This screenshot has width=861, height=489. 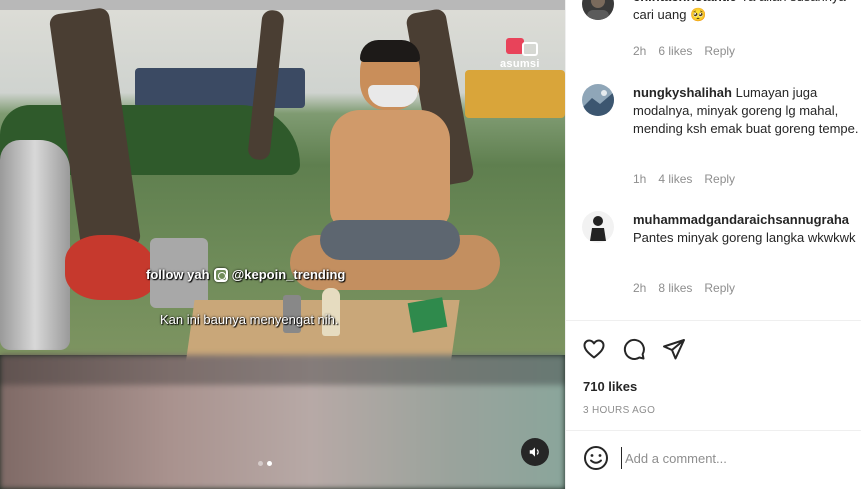 I want to click on smiley-icon, so click(x=596, y=458).